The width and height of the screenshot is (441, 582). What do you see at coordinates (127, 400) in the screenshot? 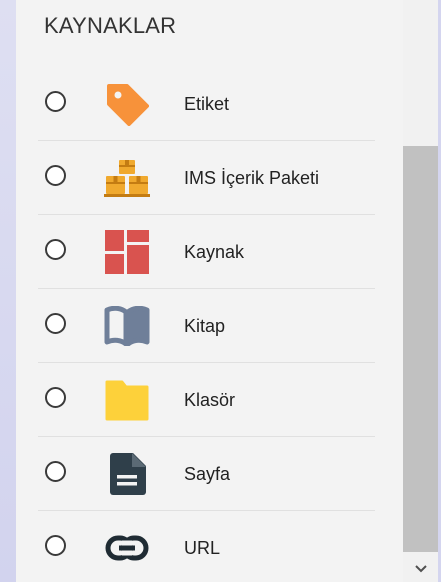
I see `folder-icon` at bounding box center [127, 400].